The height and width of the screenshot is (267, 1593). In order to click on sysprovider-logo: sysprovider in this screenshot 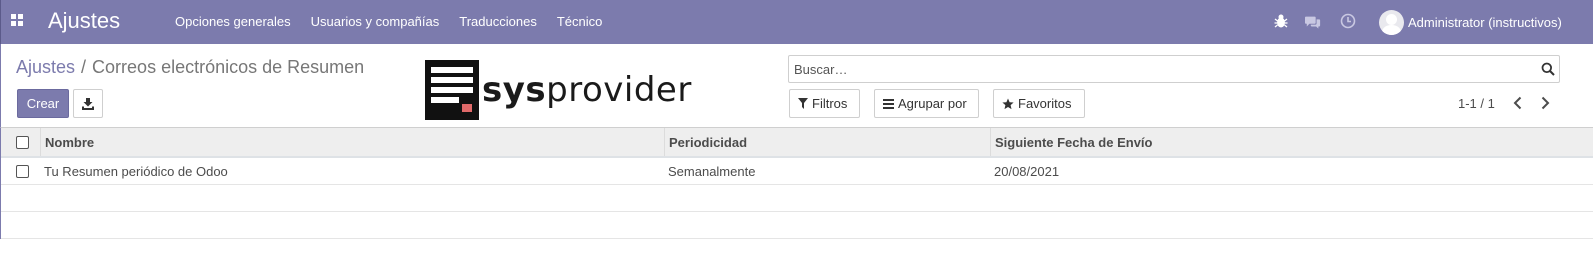, I will do `click(558, 90)`.